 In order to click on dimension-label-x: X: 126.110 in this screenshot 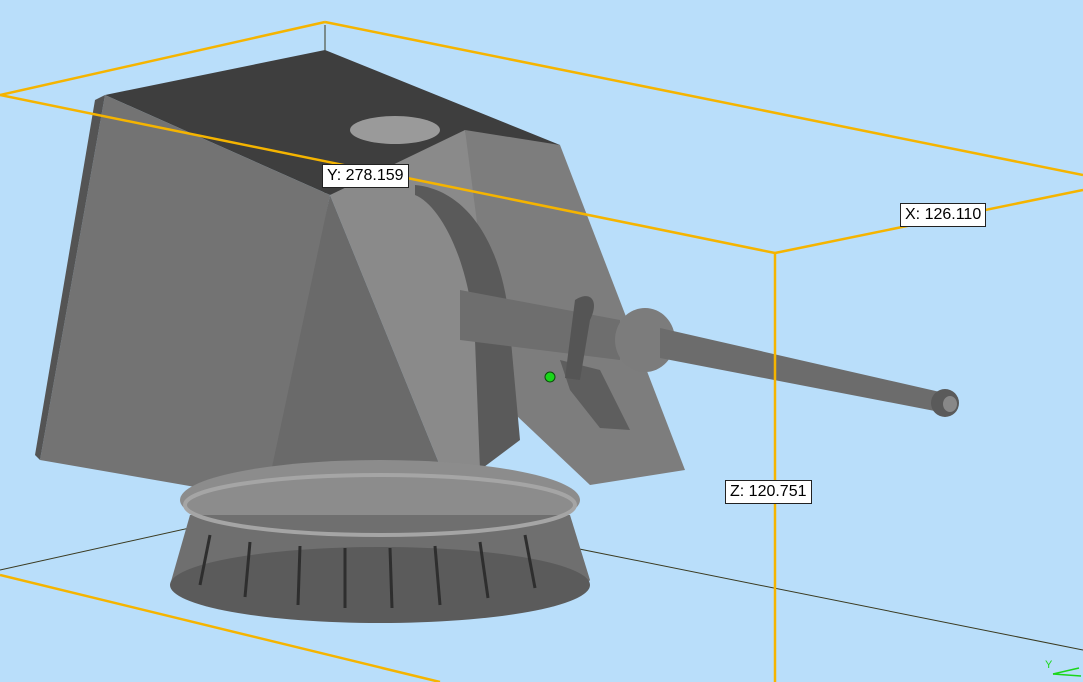, I will do `click(943, 215)`.